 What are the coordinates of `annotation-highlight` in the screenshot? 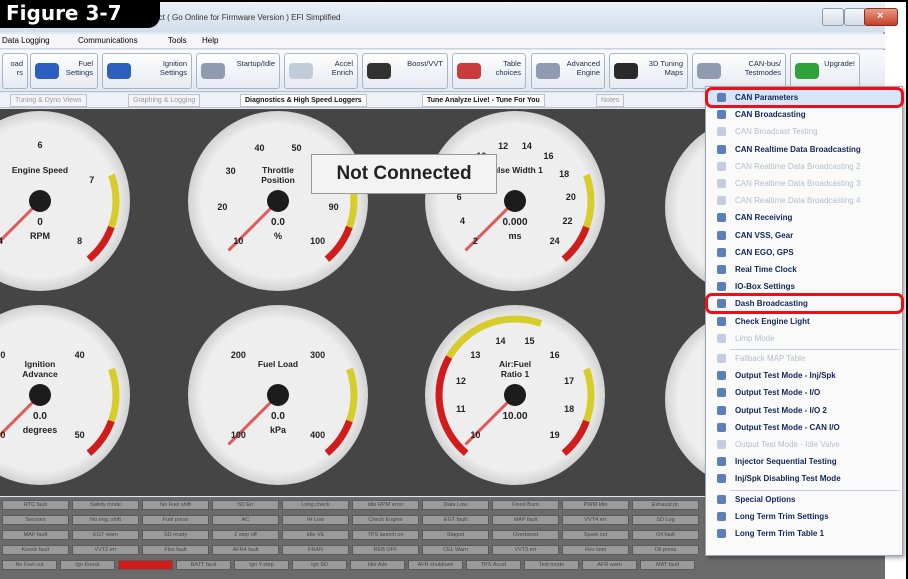 It's located at (804, 97).